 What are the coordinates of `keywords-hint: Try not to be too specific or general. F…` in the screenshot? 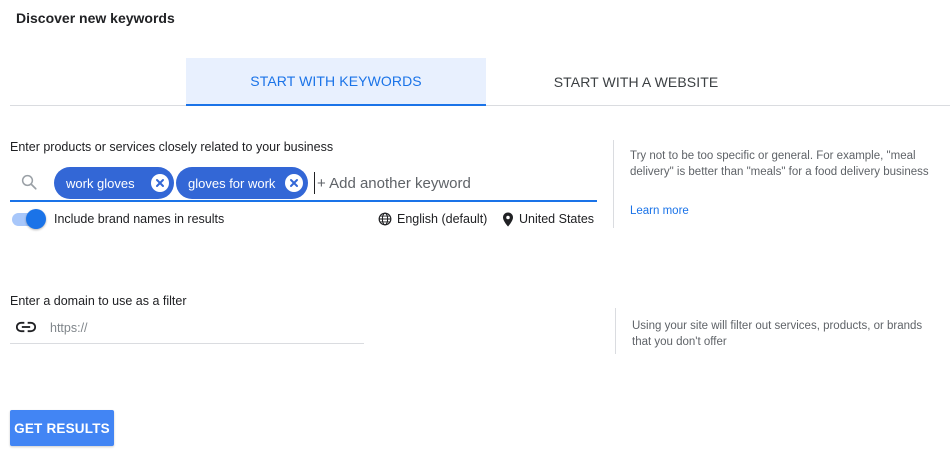 It's located at (779, 164).